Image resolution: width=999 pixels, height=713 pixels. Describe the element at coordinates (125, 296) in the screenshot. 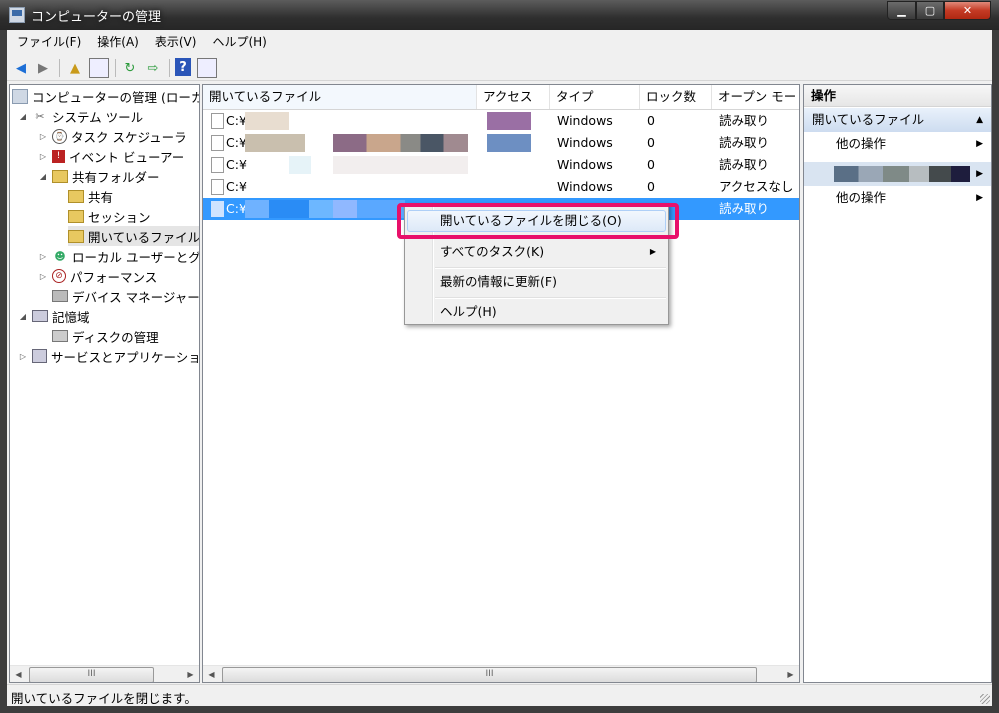

I see `tree-item-device-manager: デバイス マネージャー` at that location.